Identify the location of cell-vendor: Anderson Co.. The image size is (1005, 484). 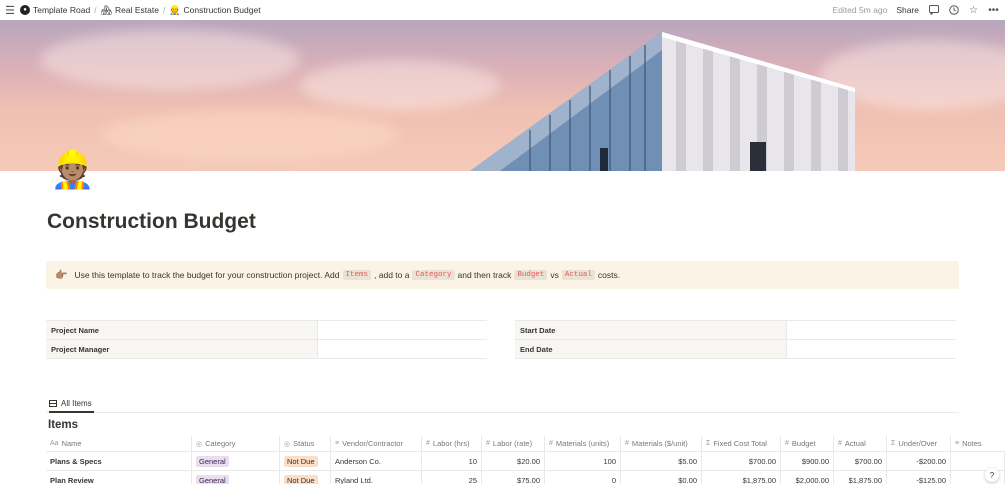
(376, 461).